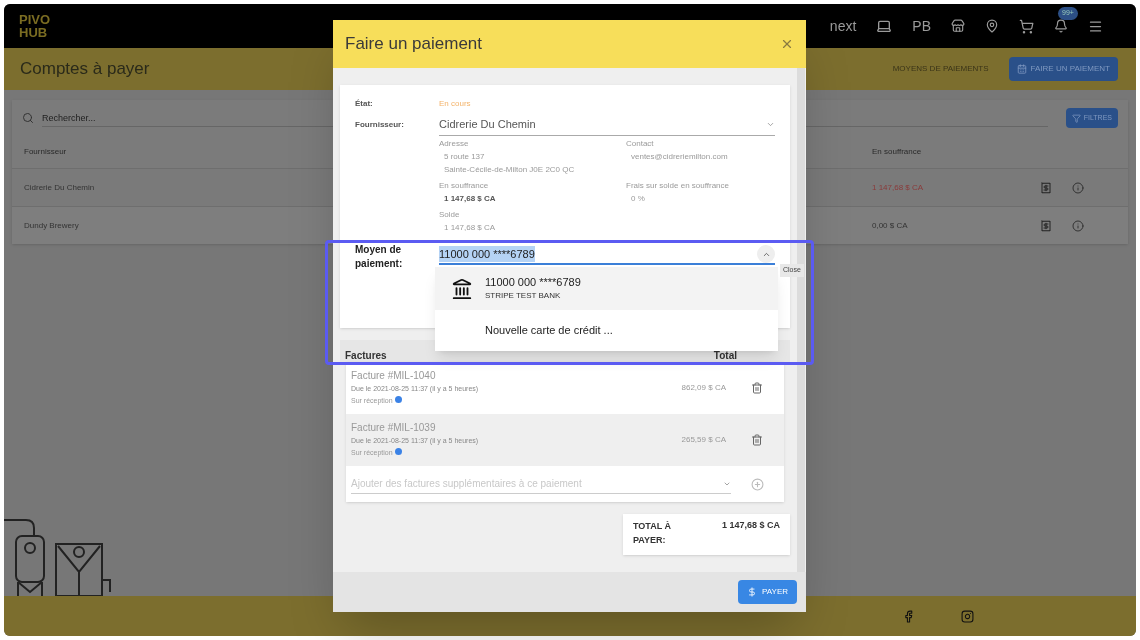 The image size is (1140, 640). I want to click on detail-label: Contact, so click(640, 144).